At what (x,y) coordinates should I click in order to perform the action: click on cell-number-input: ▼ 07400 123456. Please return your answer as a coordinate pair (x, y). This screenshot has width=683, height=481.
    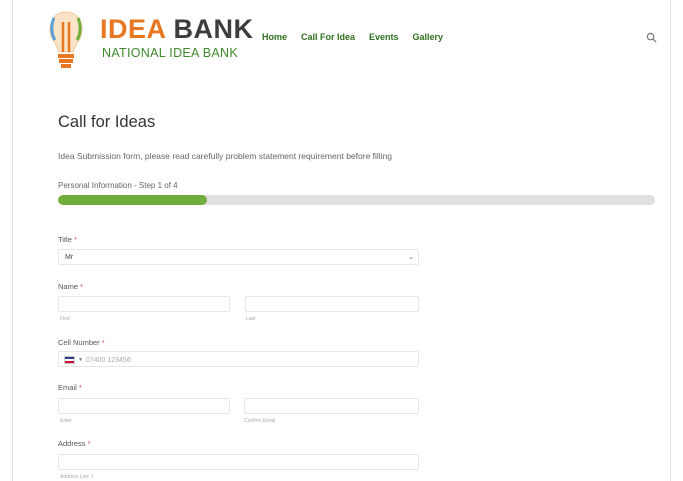
    Looking at the image, I should click on (238, 359).